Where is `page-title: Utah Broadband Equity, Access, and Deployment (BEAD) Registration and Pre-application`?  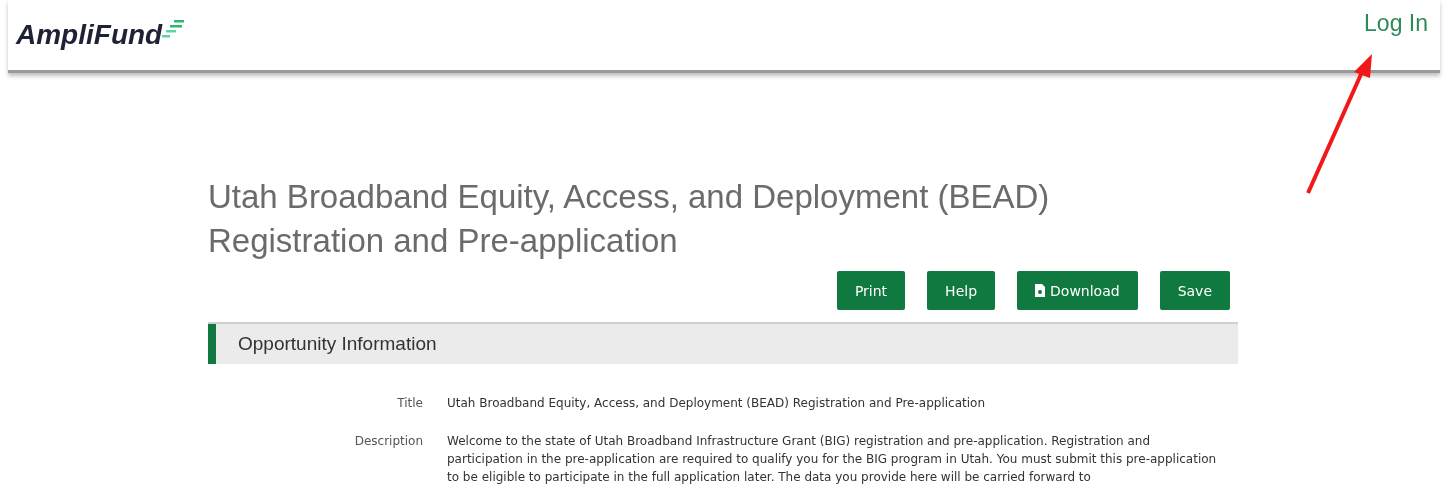 page-title: Utah Broadband Equity, Access, and Deployment (BEAD) Registration and Pre-application is located at coordinates (629, 219).